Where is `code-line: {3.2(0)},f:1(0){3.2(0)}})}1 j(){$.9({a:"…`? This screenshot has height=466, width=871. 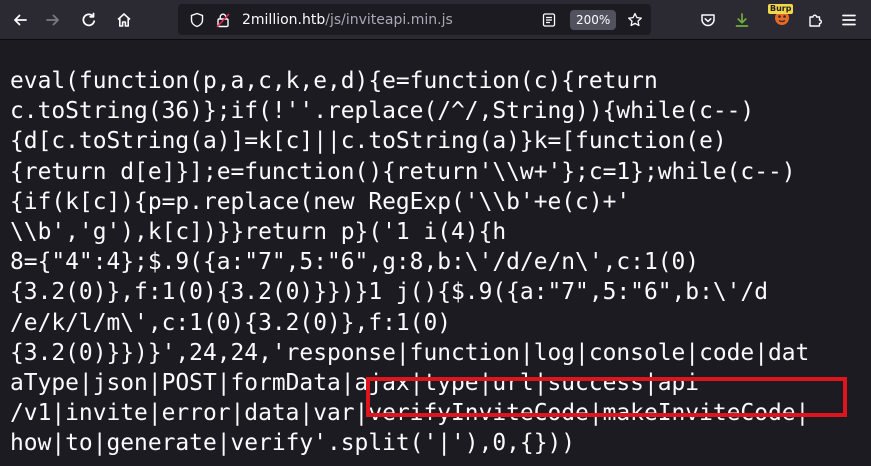
code-line: {3.2(0)},f:1(0){3.2(0)}})}1 j(){$.9({a:"… is located at coordinates (389, 292).